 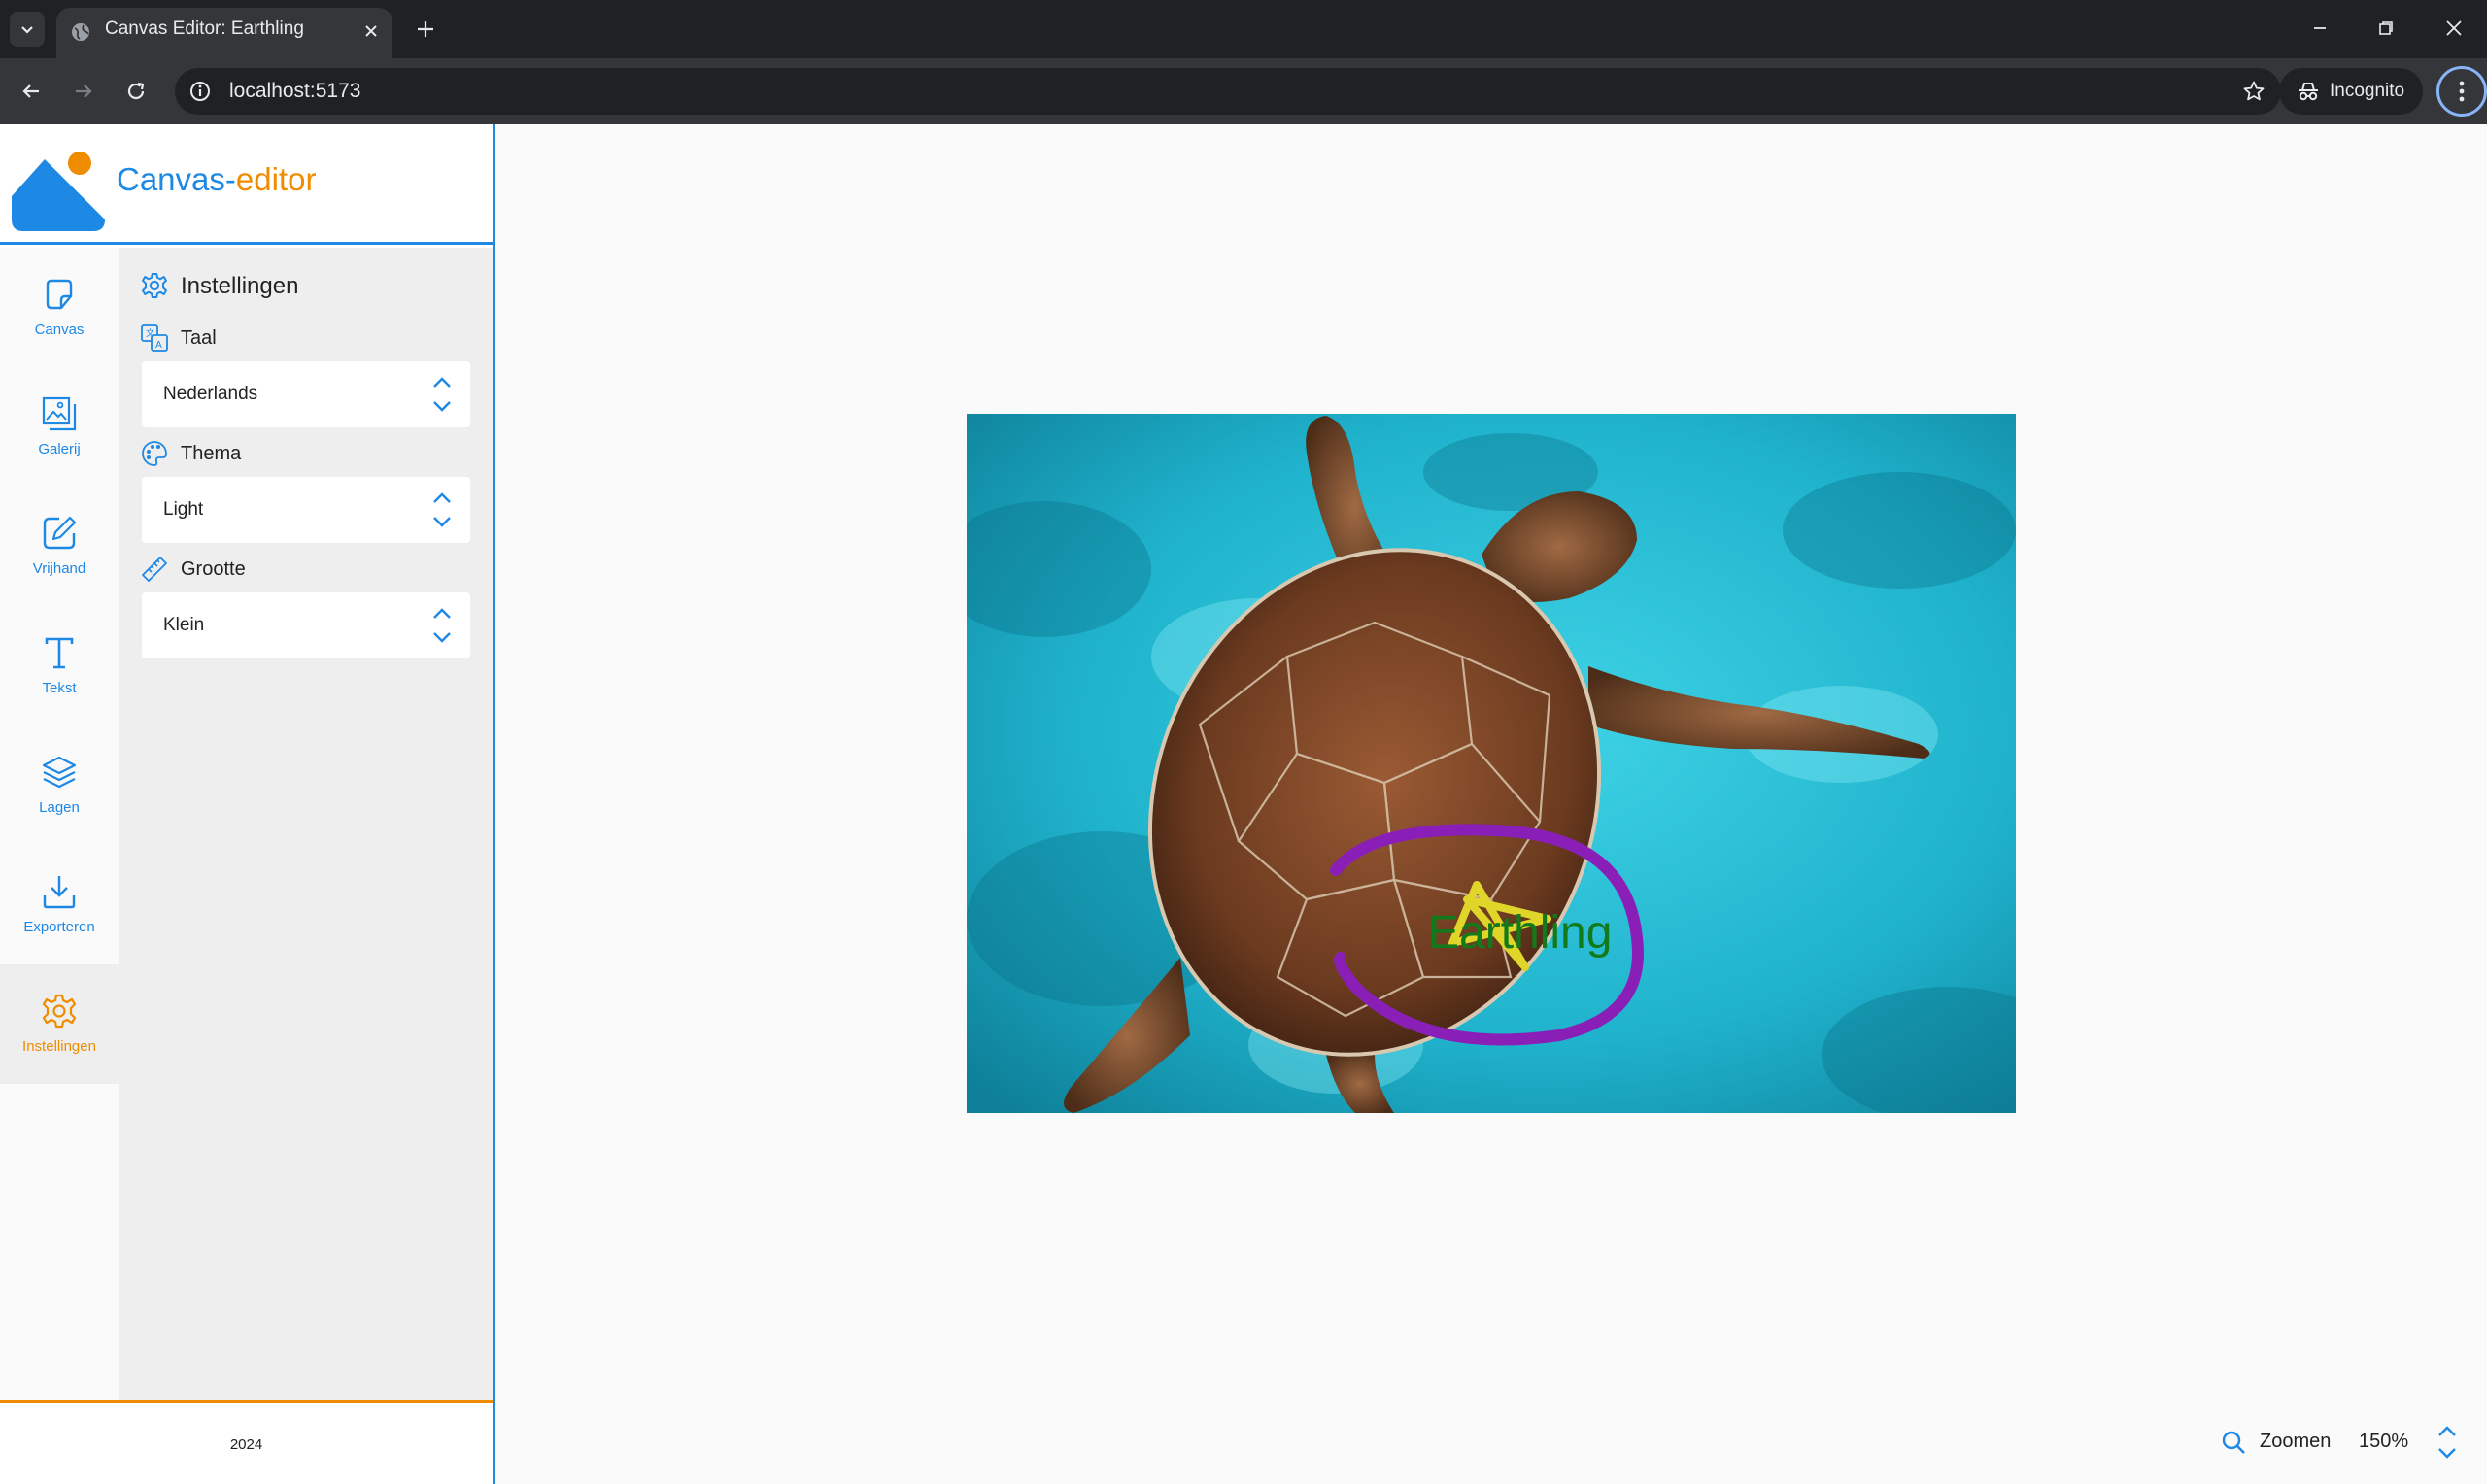 I want to click on nav-label: Lagen, so click(x=59, y=807).